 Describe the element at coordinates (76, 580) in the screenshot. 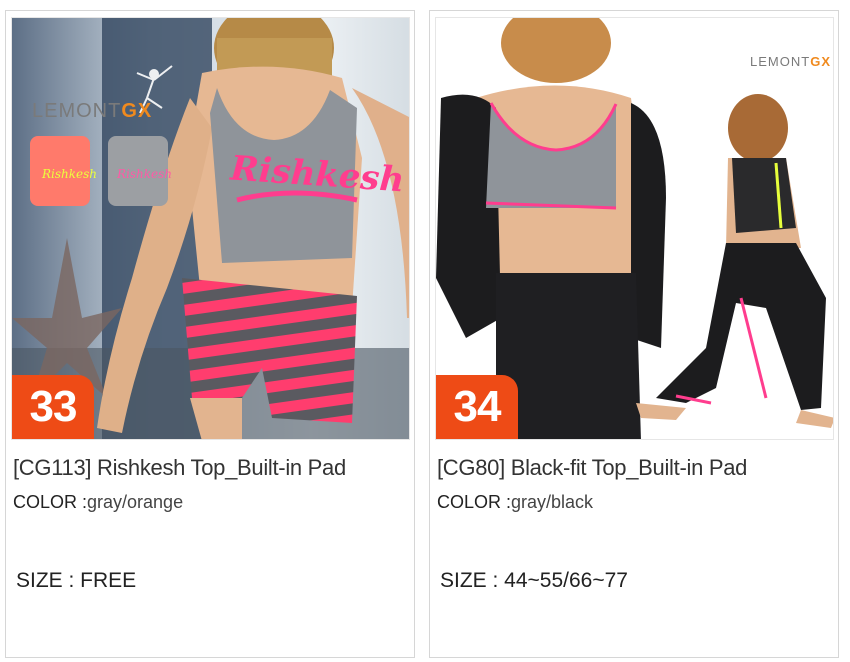

I see `product-size: SIZE : FREE` at that location.